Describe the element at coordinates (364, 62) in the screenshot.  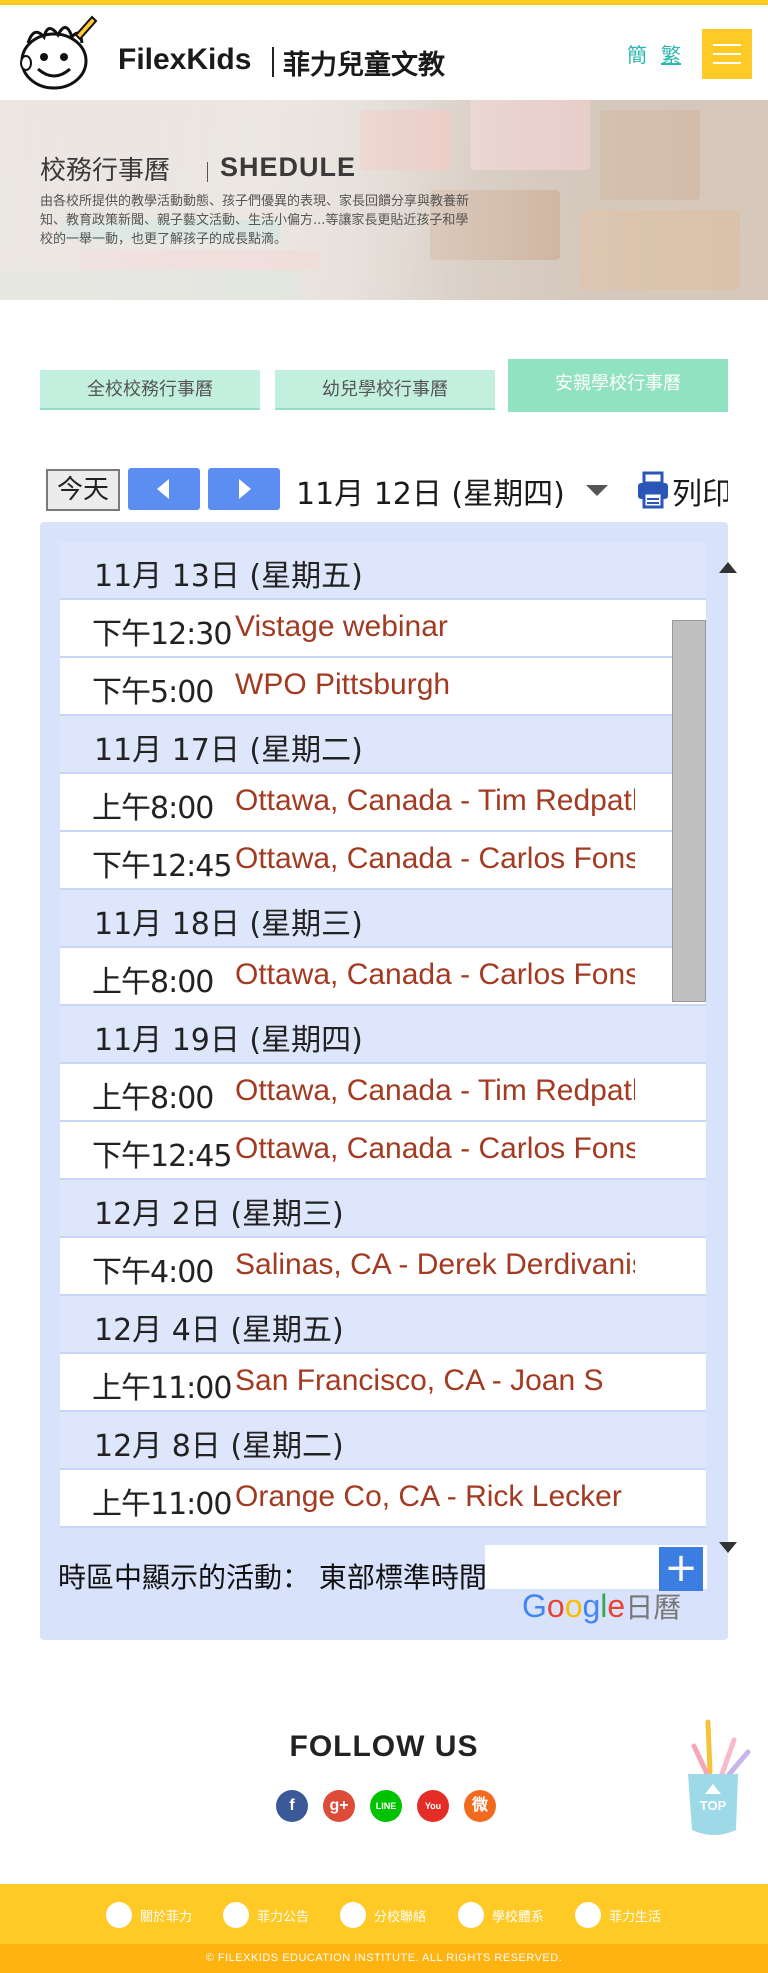
I see `brand-name-zh: 菲力兒童文教` at that location.